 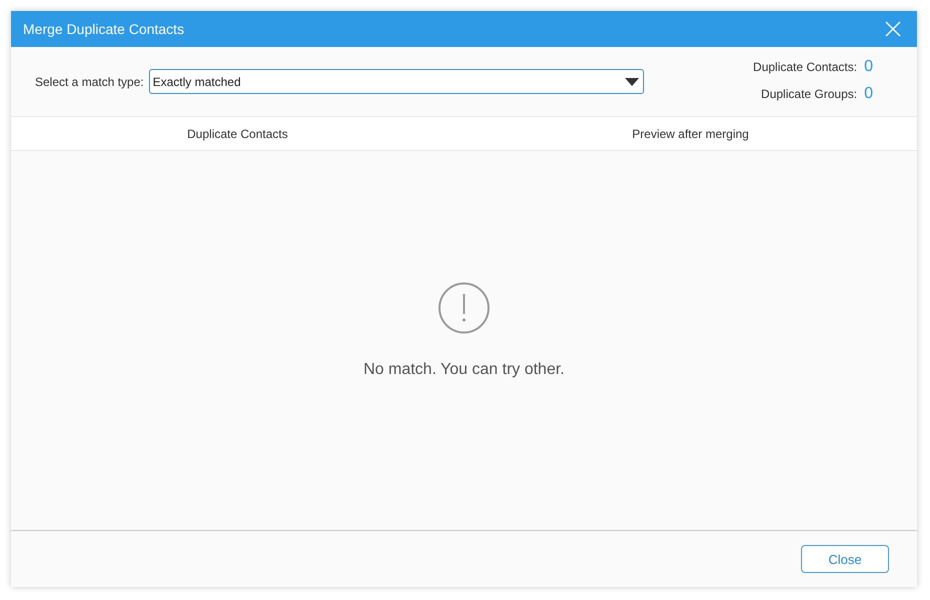 What do you see at coordinates (396, 81) in the screenshot?
I see `match-type-dropdown: Exactly matched` at bounding box center [396, 81].